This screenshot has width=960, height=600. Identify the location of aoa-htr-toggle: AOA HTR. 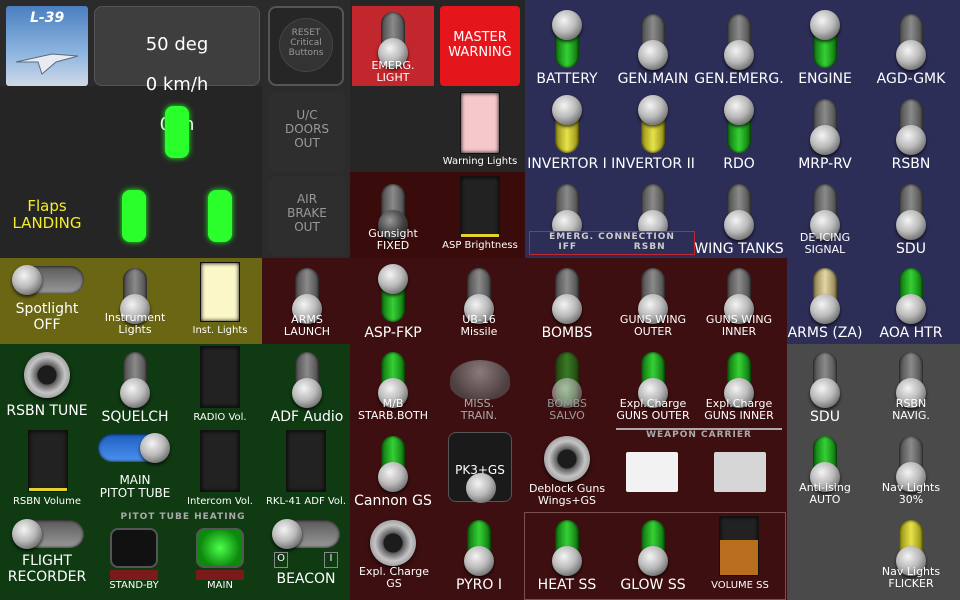
(911, 306).